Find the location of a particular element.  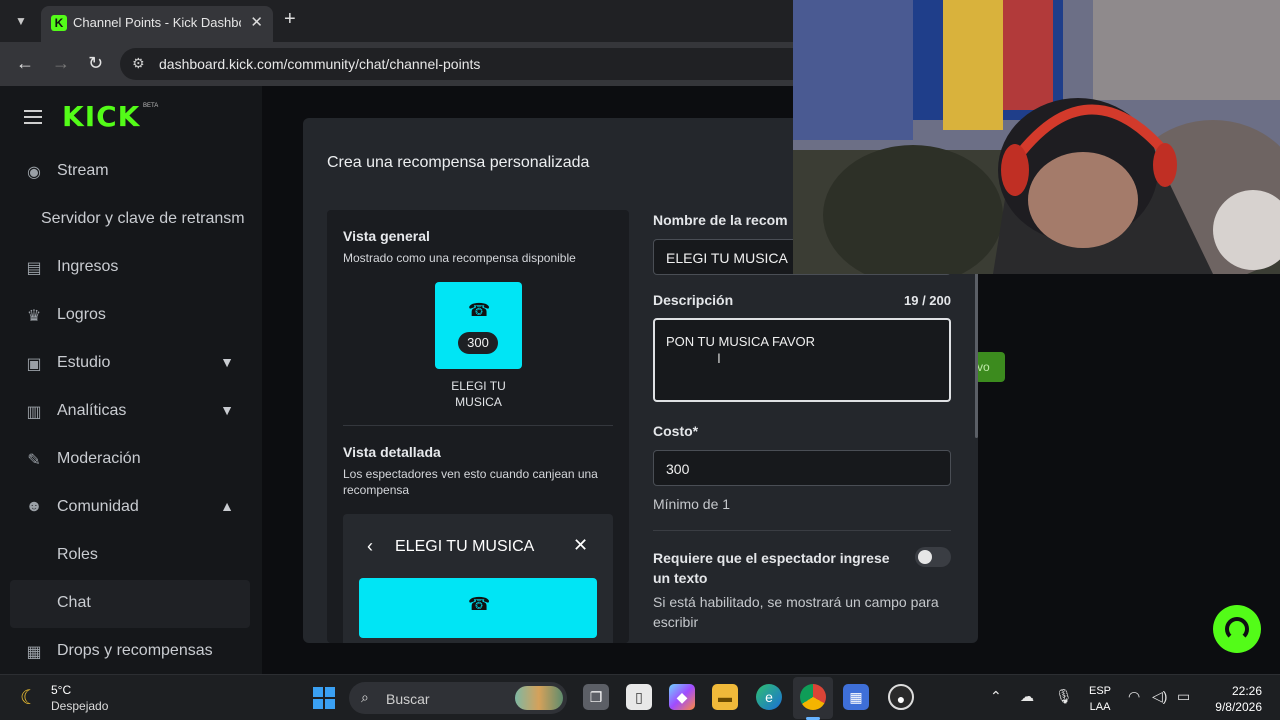

reward-name-label: Nombre de la recom is located at coordinates (720, 220).